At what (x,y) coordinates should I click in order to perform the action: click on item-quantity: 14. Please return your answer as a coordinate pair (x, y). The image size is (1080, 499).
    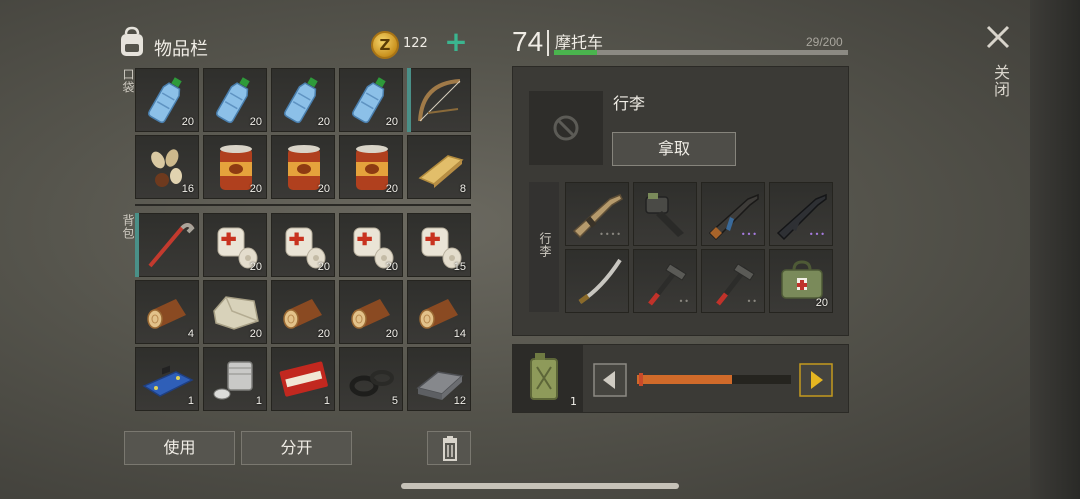
    Looking at the image, I should click on (459, 334).